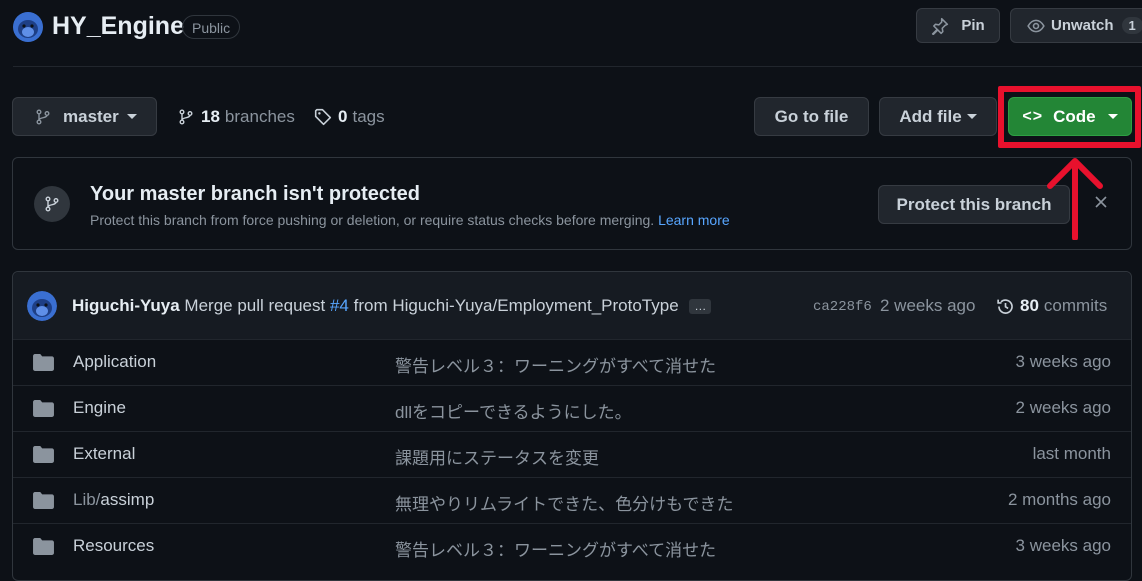  What do you see at coordinates (1029, 305) in the screenshot?
I see `commits-count: 80` at bounding box center [1029, 305].